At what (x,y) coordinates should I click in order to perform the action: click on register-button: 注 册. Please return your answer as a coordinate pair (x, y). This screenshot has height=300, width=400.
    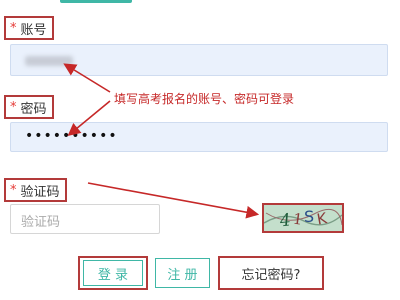
    Looking at the image, I should click on (182, 273).